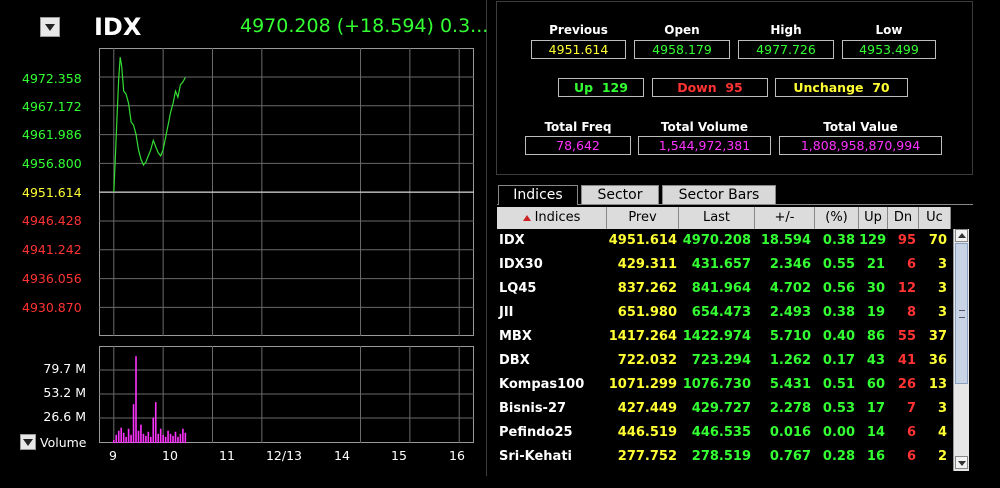 The height and width of the screenshot is (488, 1000). What do you see at coordinates (911, 312) in the screenshot?
I see `row-dn: 8` at bounding box center [911, 312].